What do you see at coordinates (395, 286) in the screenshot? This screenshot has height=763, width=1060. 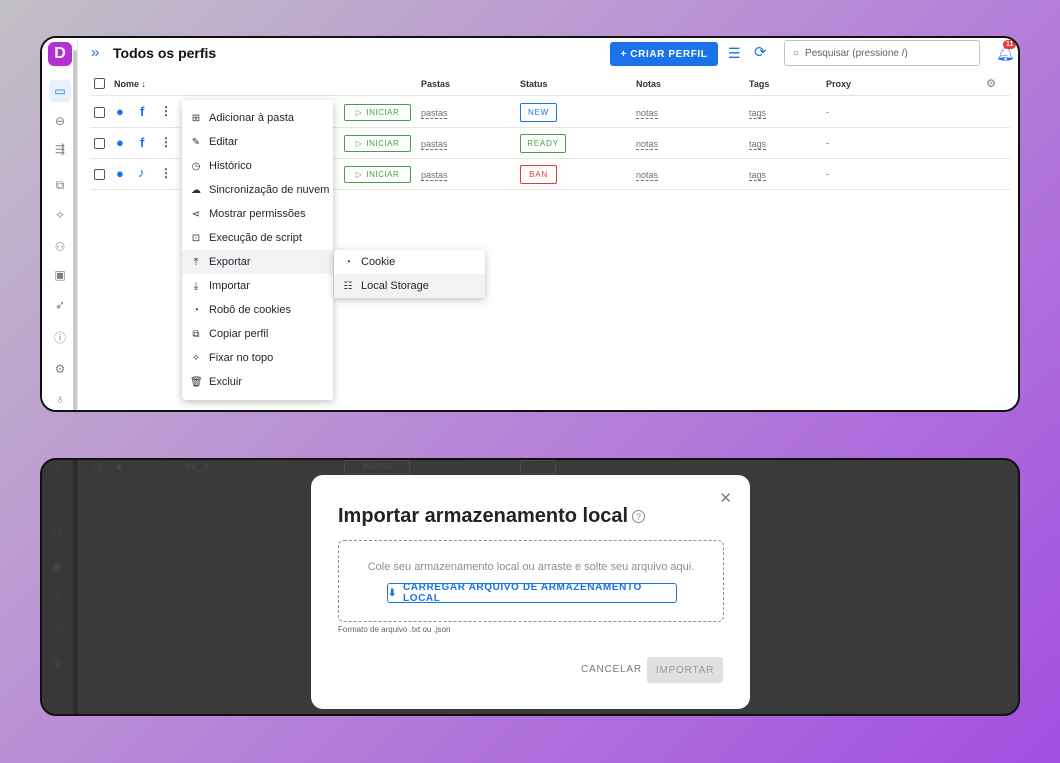 I see `submenu-item-label: Local Storage` at bounding box center [395, 286].